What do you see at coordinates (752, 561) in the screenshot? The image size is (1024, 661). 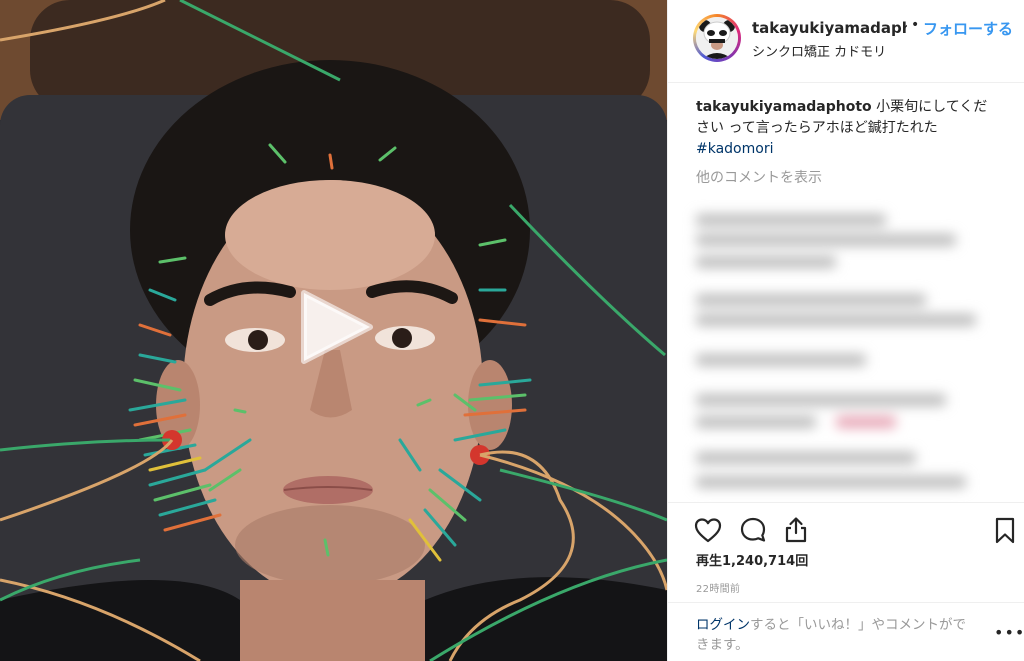 I see `view-count: 再生1,240,714回` at bounding box center [752, 561].